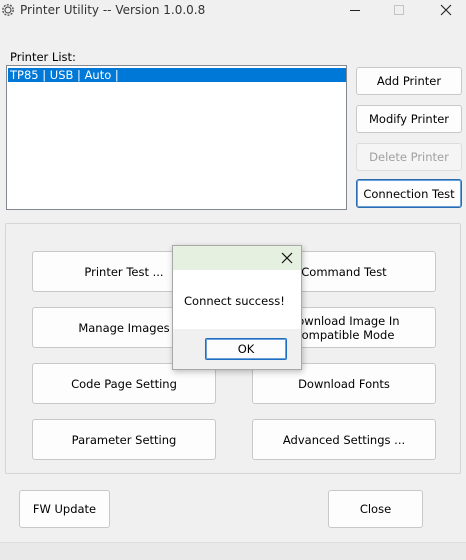 This screenshot has width=466, height=560. I want to click on window-title: Printer Utility -- Version 1.0.0.8, so click(113, 10).